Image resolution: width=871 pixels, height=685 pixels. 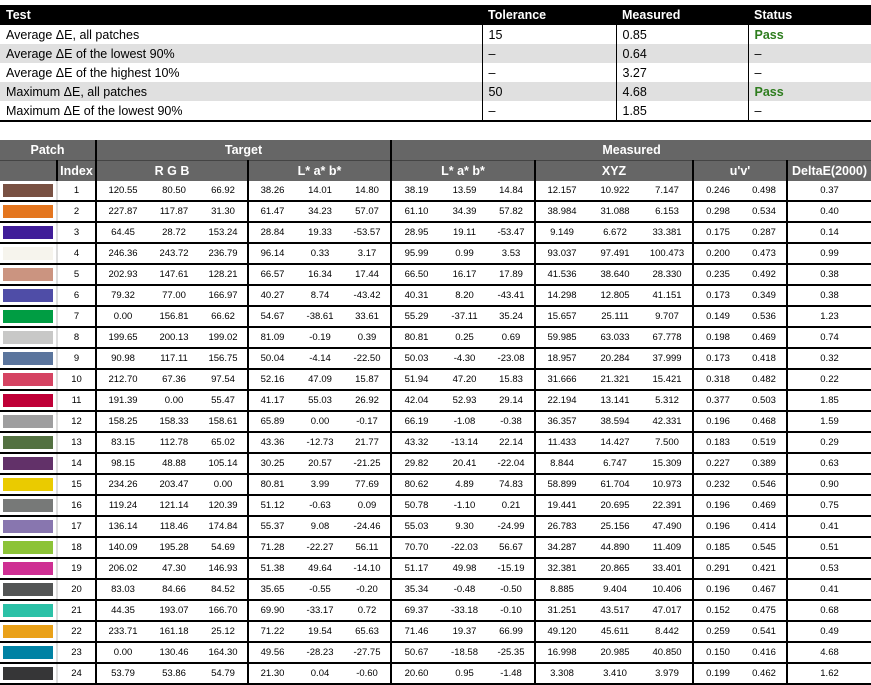 I want to click on patch-index: 22, so click(x=77, y=632).